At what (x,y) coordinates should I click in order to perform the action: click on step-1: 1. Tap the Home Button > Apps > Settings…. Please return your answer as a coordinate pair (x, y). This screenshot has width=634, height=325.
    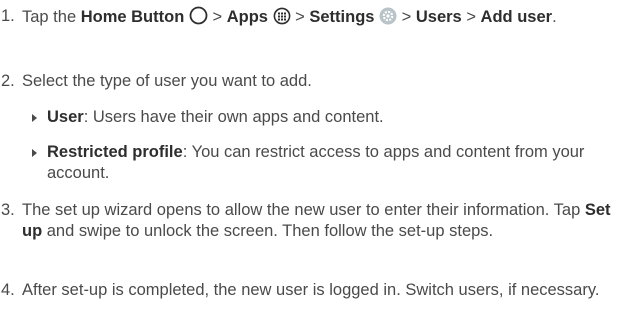
    Looking at the image, I should click on (311, 18).